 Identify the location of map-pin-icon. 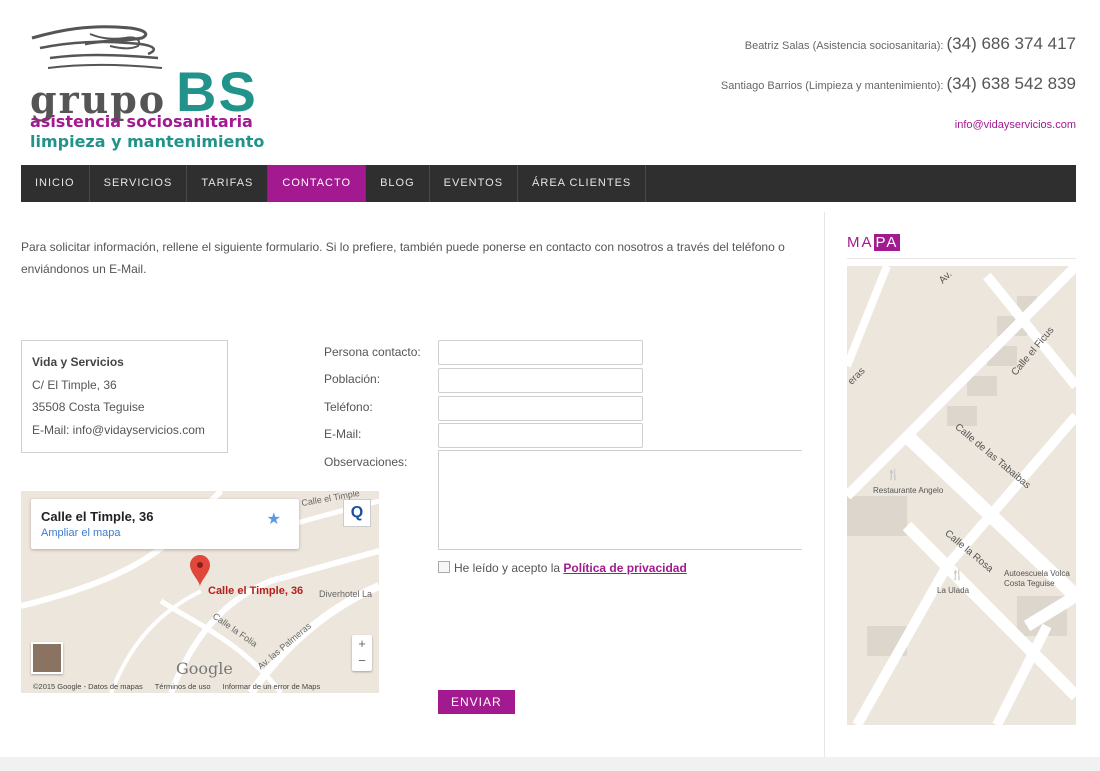
(200, 571).